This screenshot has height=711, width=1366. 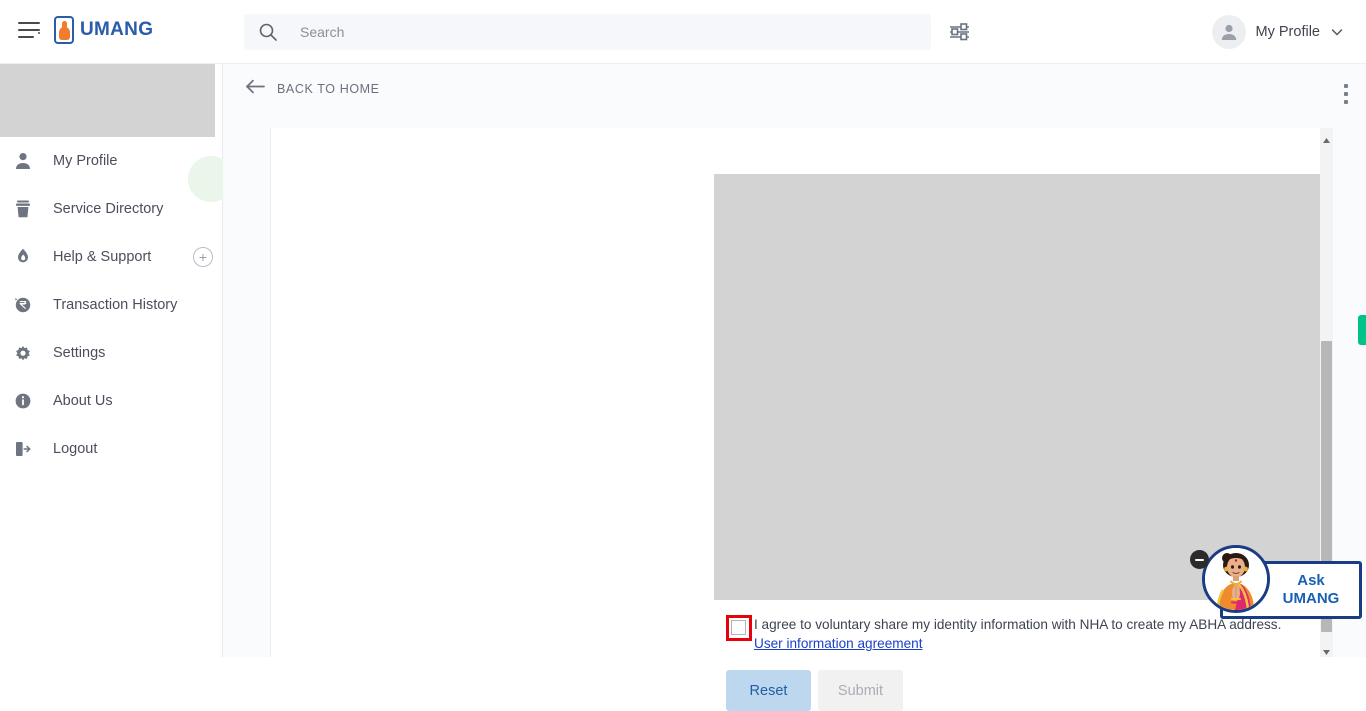 What do you see at coordinates (1236, 579) in the screenshot?
I see `namaste-assistant-avatar` at bounding box center [1236, 579].